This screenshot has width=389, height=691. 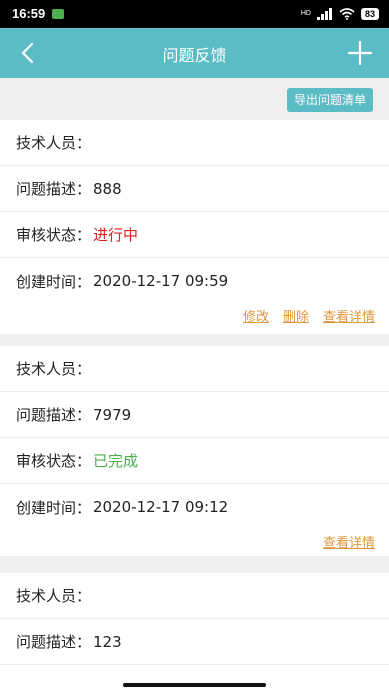 I want to click on status-bar: 16:59 HD 83, so click(x=194, y=14).